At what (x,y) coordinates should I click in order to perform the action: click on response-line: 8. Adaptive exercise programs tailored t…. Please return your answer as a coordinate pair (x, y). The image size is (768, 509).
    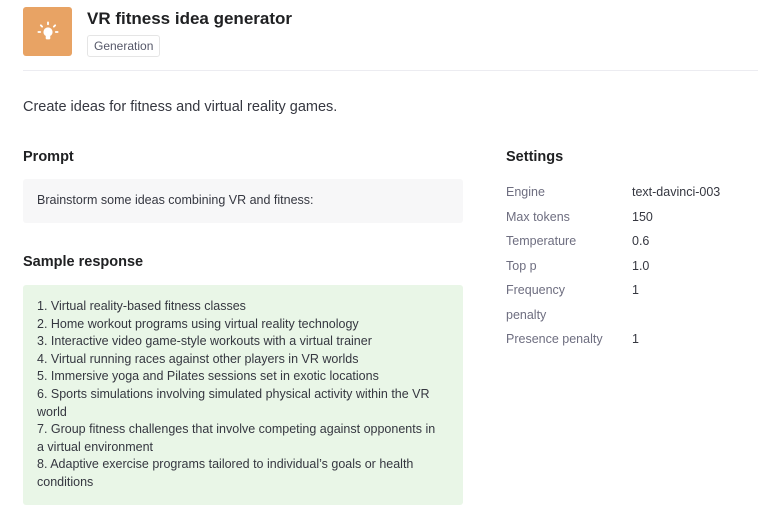
    Looking at the image, I should click on (225, 464).